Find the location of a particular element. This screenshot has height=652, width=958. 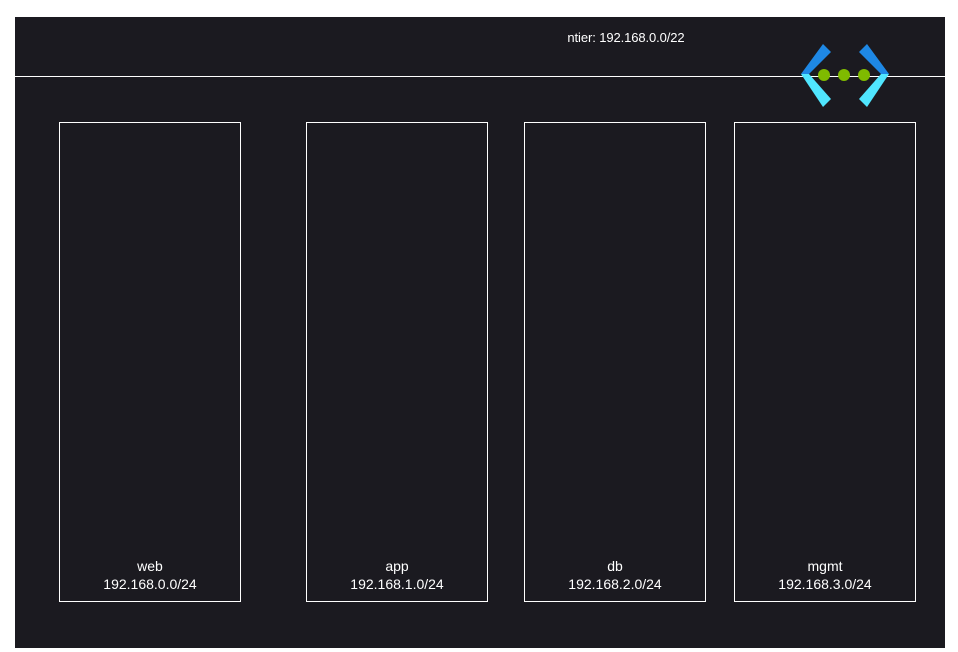

subnet-app: app 192.168.1.0/24 is located at coordinates (397, 362).